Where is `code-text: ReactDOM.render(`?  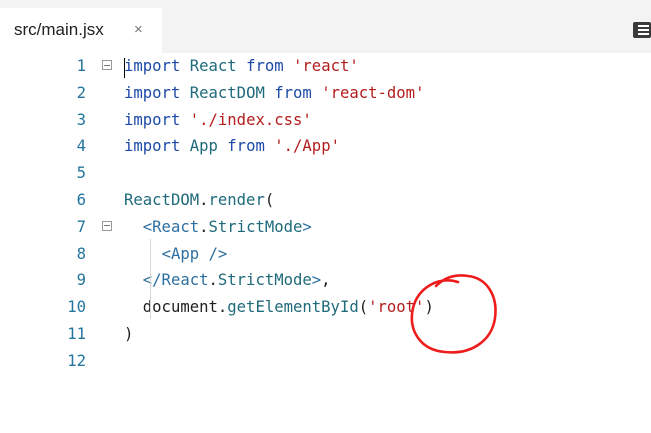 code-text: ReactDOM.render( is located at coordinates (199, 200).